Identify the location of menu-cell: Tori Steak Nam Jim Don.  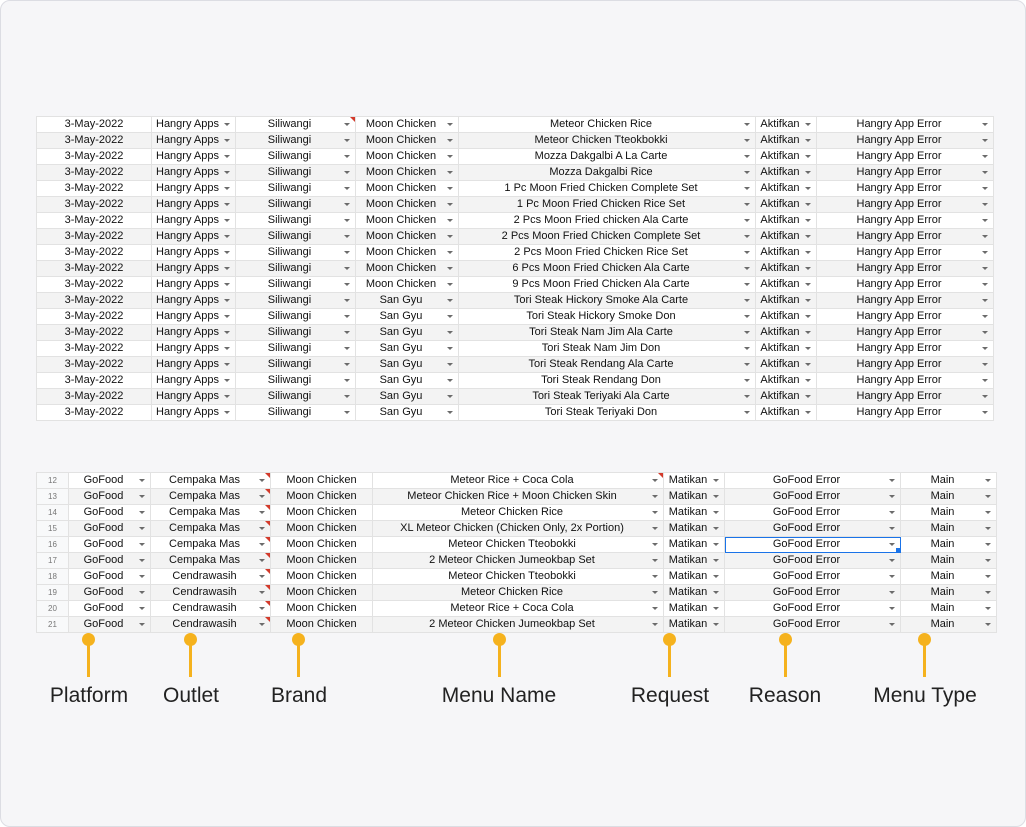
(607, 348).